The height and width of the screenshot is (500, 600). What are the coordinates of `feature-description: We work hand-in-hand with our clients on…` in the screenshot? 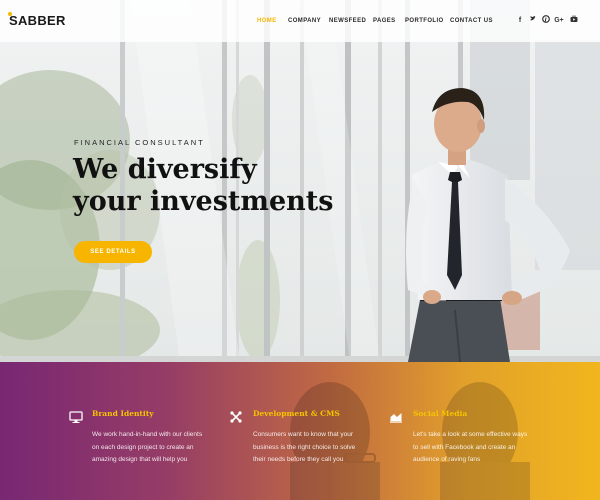 It's located at (157, 448).